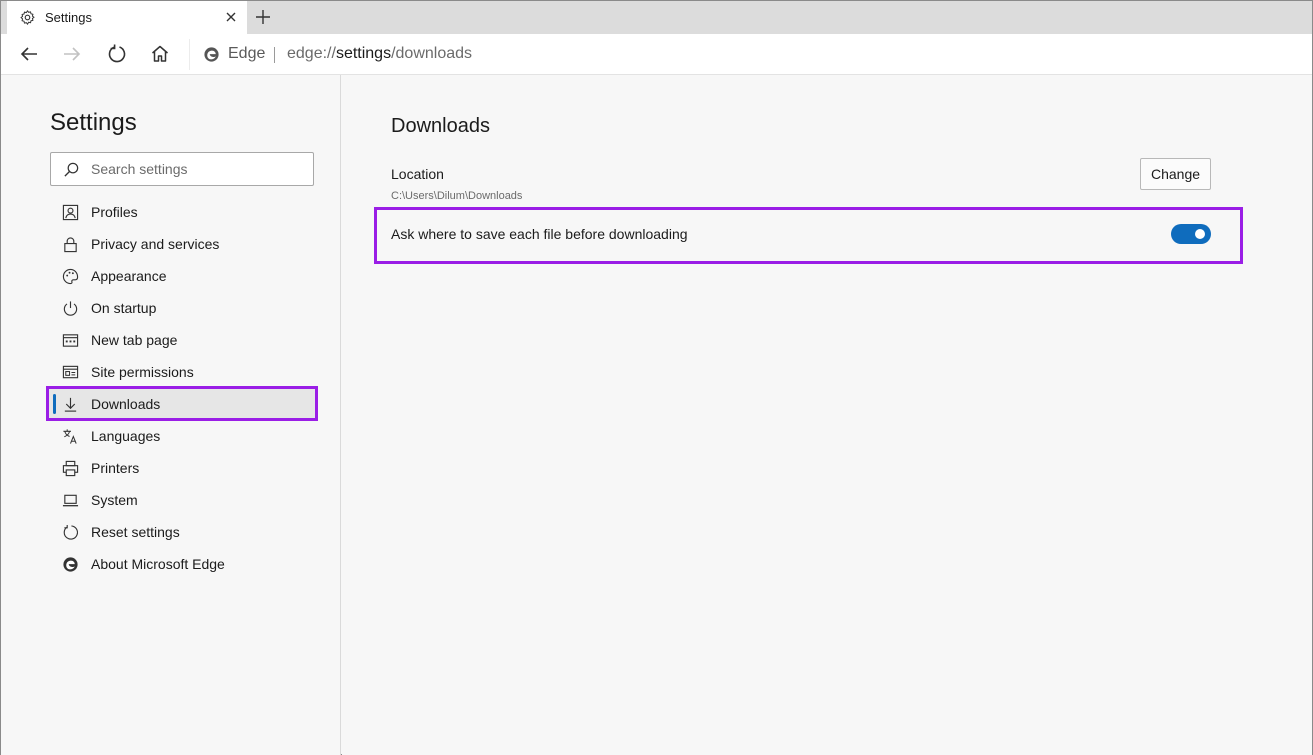 The height and width of the screenshot is (755, 1313). What do you see at coordinates (27, 17) in the screenshot?
I see `gear-icon` at bounding box center [27, 17].